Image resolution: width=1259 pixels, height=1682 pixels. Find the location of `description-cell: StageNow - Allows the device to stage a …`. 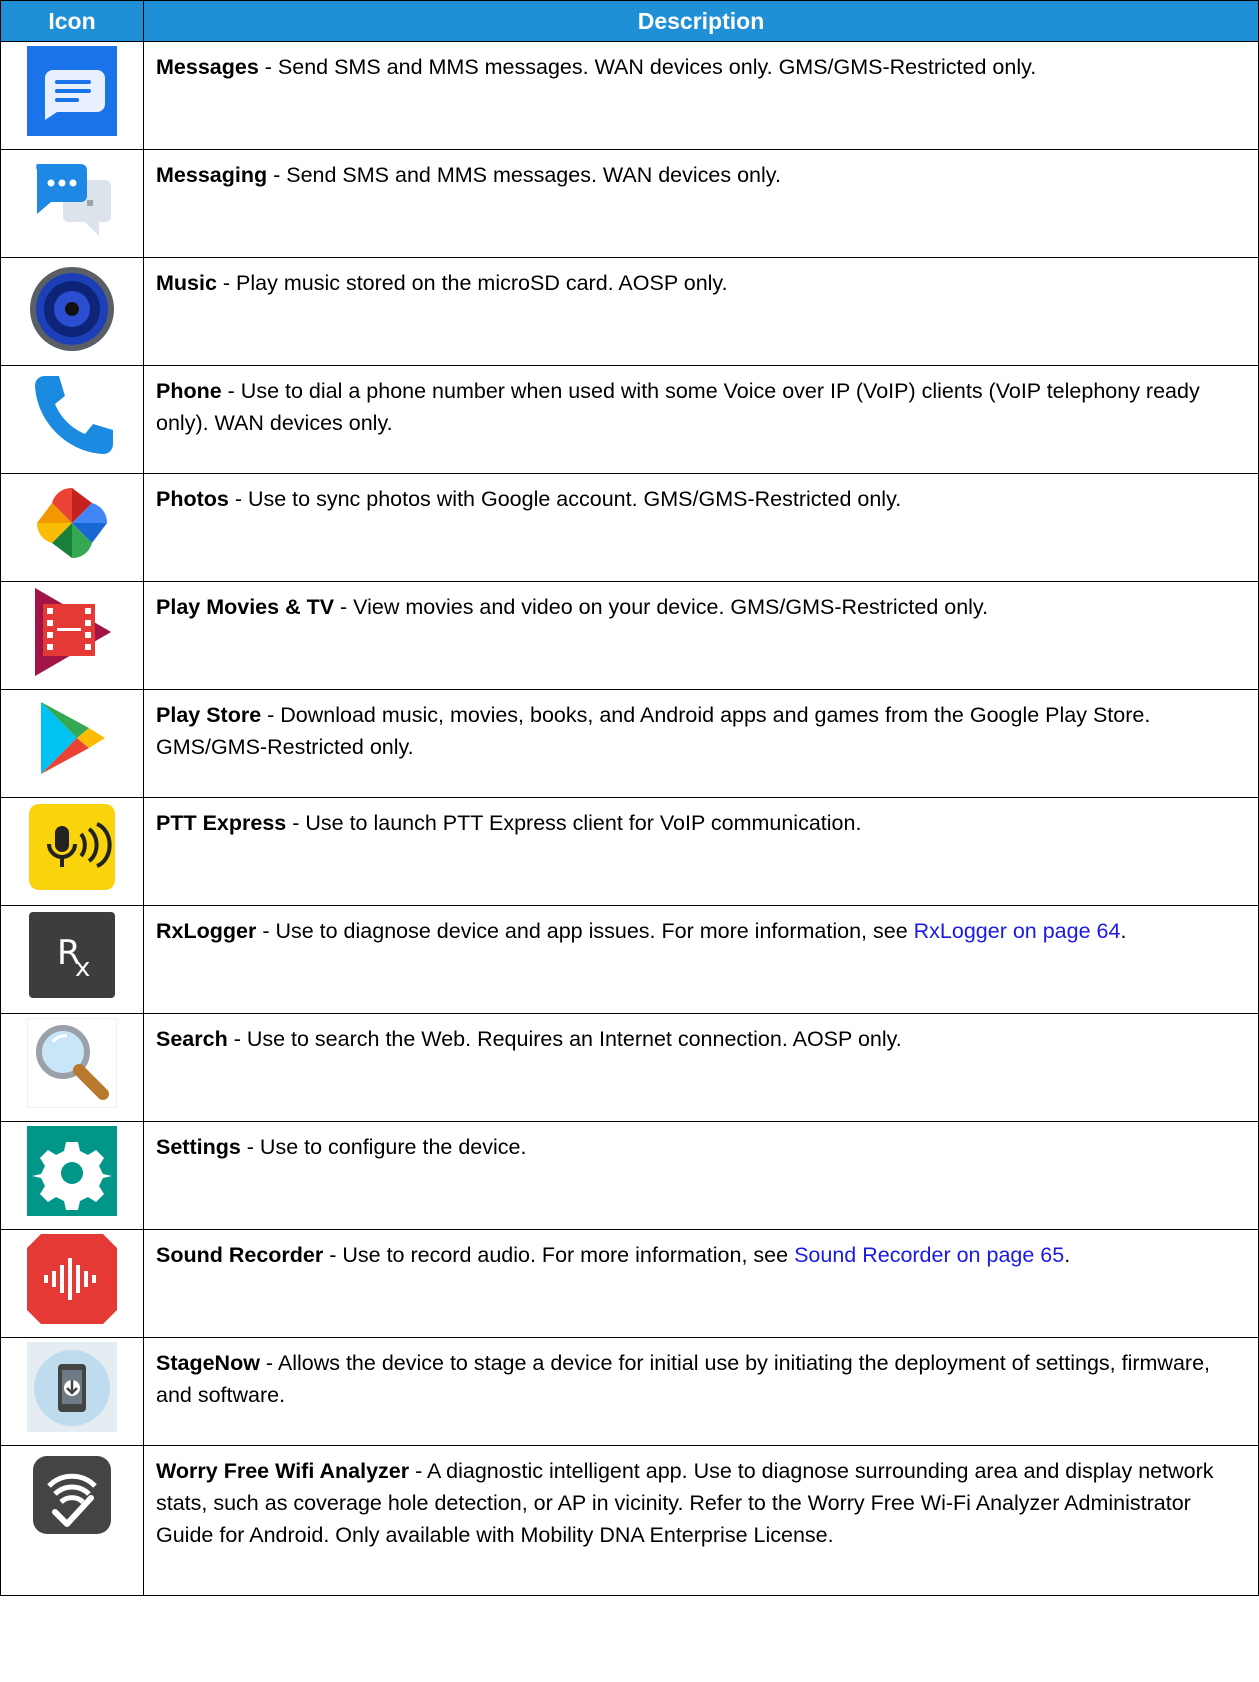

description-cell: StageNow - Allows the device to stage a … is located at coordinates (701, 1391).